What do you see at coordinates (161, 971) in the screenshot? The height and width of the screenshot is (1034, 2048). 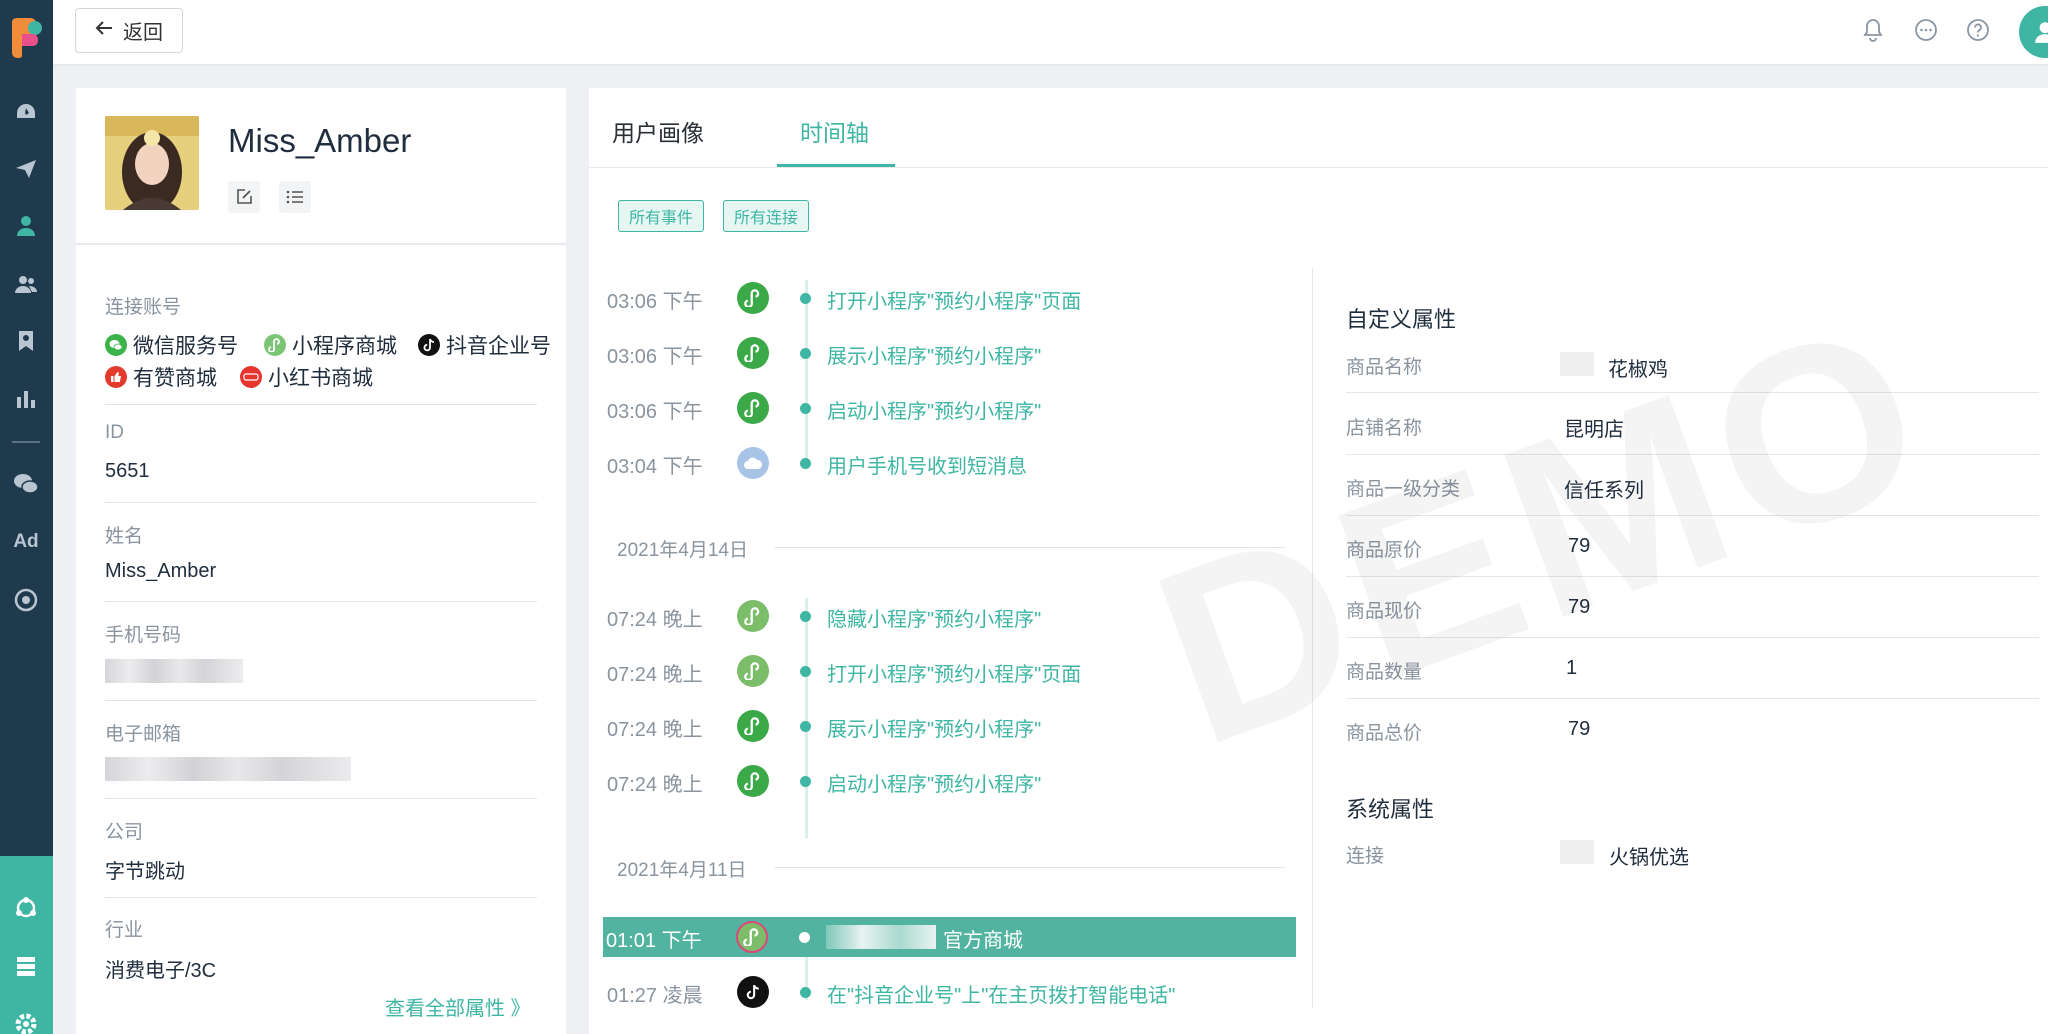 I see `industry-value: 消费电子/3C` at bounding box center [161, 971].